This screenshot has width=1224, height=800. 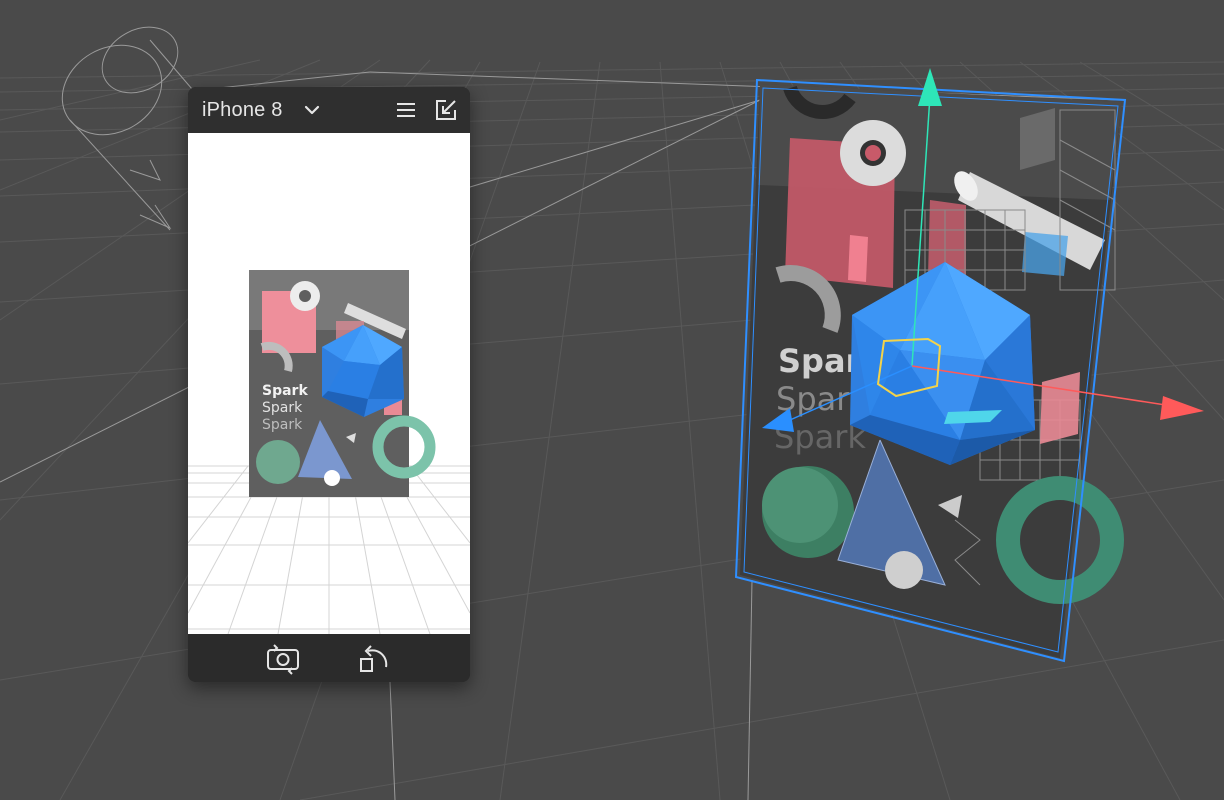 I want to click on reset-rotate-icon, so click(x=374, y=658).